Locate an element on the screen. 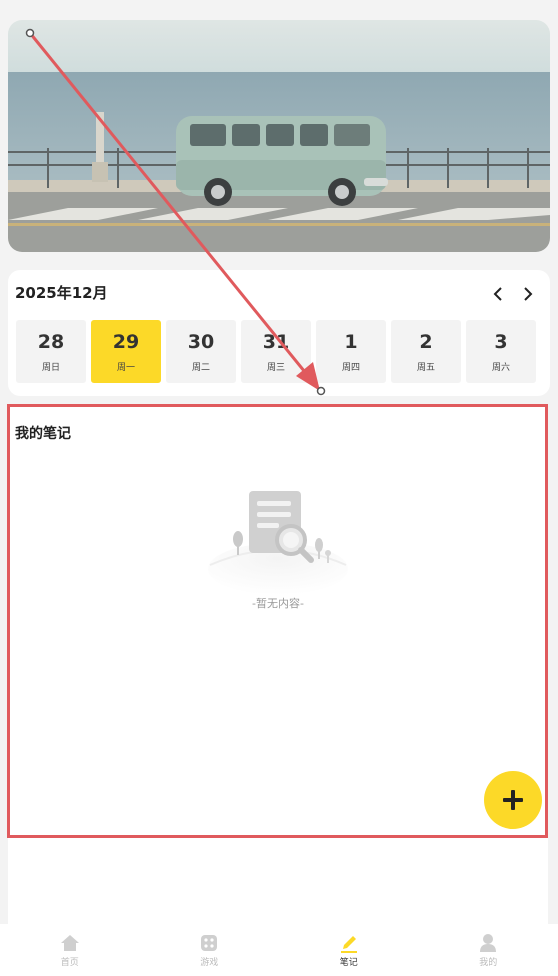  day-number: 28 is located at coordinates (51, 342).